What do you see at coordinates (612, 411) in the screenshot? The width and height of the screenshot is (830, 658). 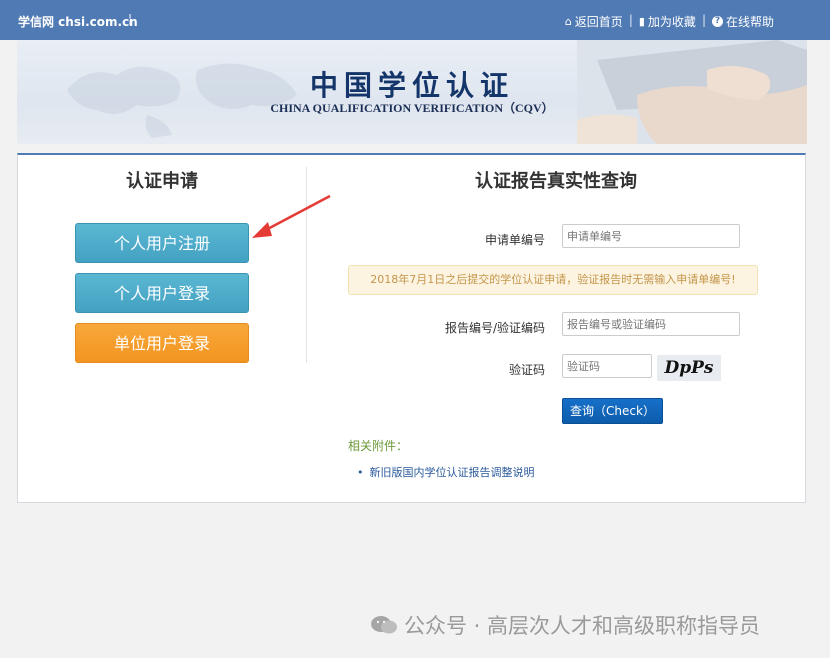 I see `check-button: 查询（Check）` at bounding box center [612, 411].